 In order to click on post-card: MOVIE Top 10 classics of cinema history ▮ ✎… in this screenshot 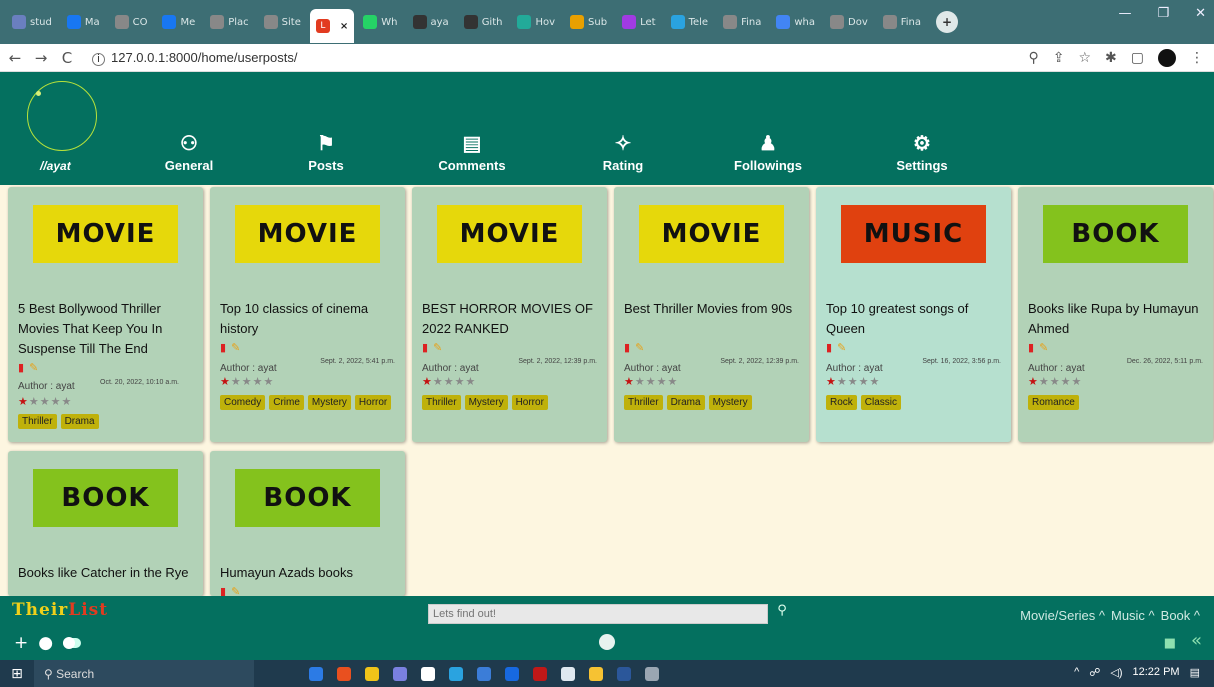, I will do `click(307, 314)`.